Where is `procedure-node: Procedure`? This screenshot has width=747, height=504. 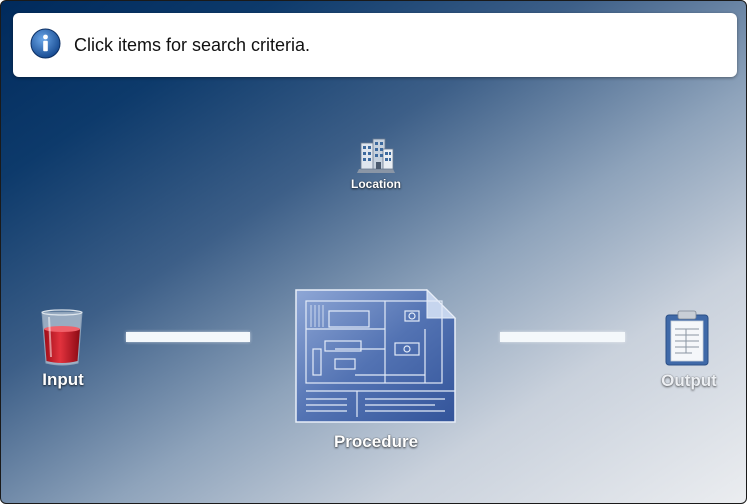 procedure-node: Procedure is located at coordinates (376, 372).